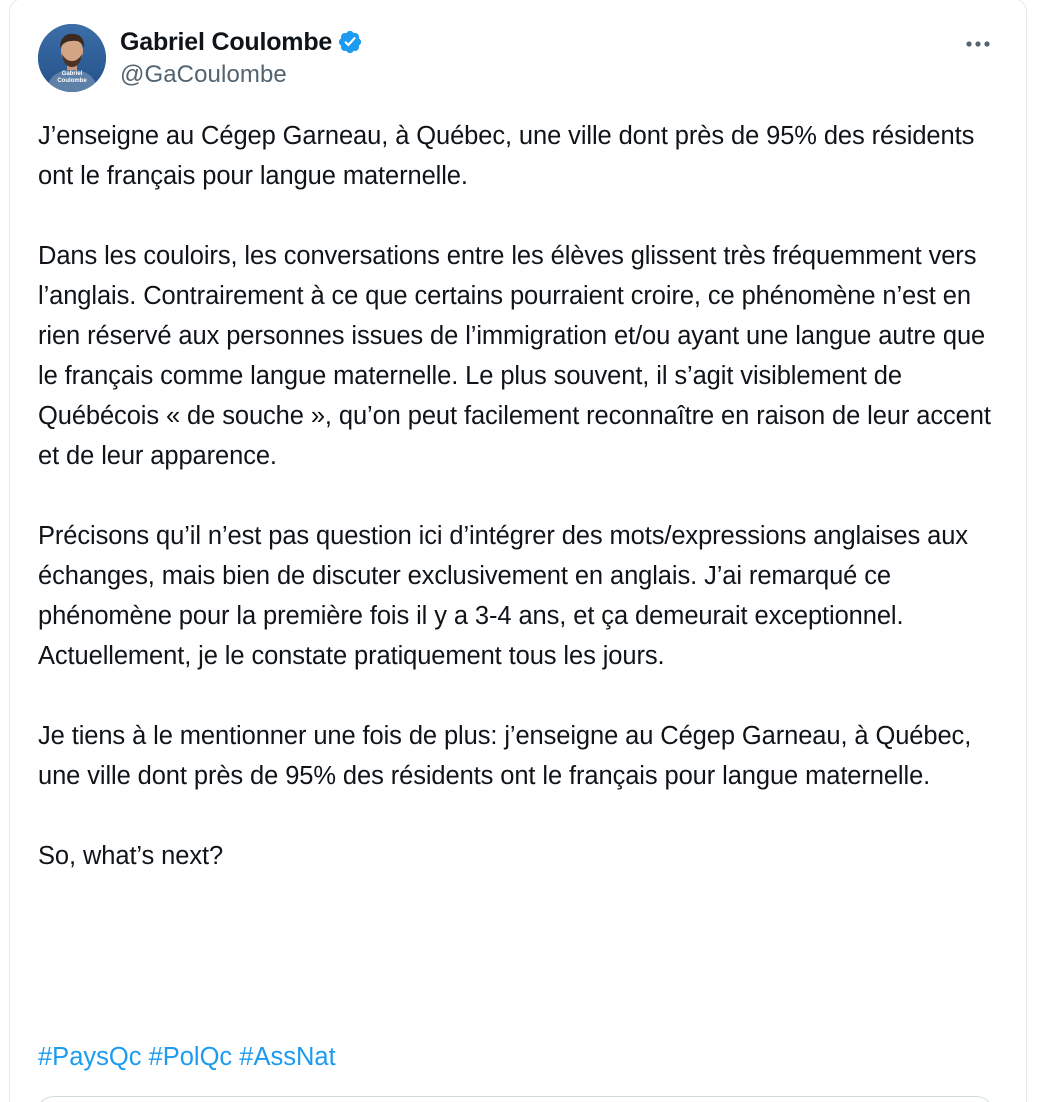 Image resolution: width=1044 pixels, height=1102 pixels. I want to click on tweet-paragraph: So, what’s next?, so click(131, 856).